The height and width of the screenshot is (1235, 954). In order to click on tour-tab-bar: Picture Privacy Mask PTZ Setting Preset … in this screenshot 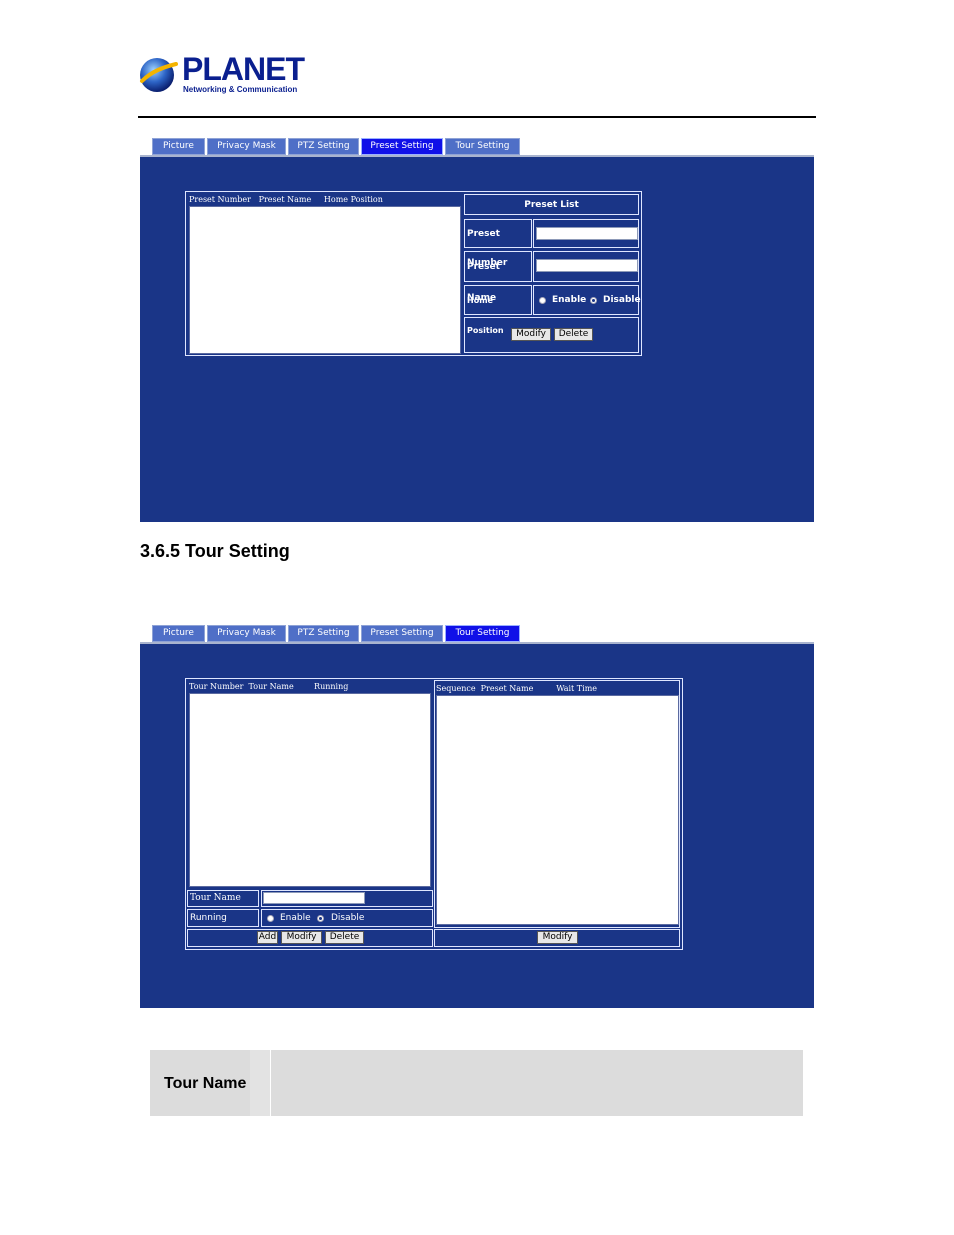, I will do `click(337, 633)`.